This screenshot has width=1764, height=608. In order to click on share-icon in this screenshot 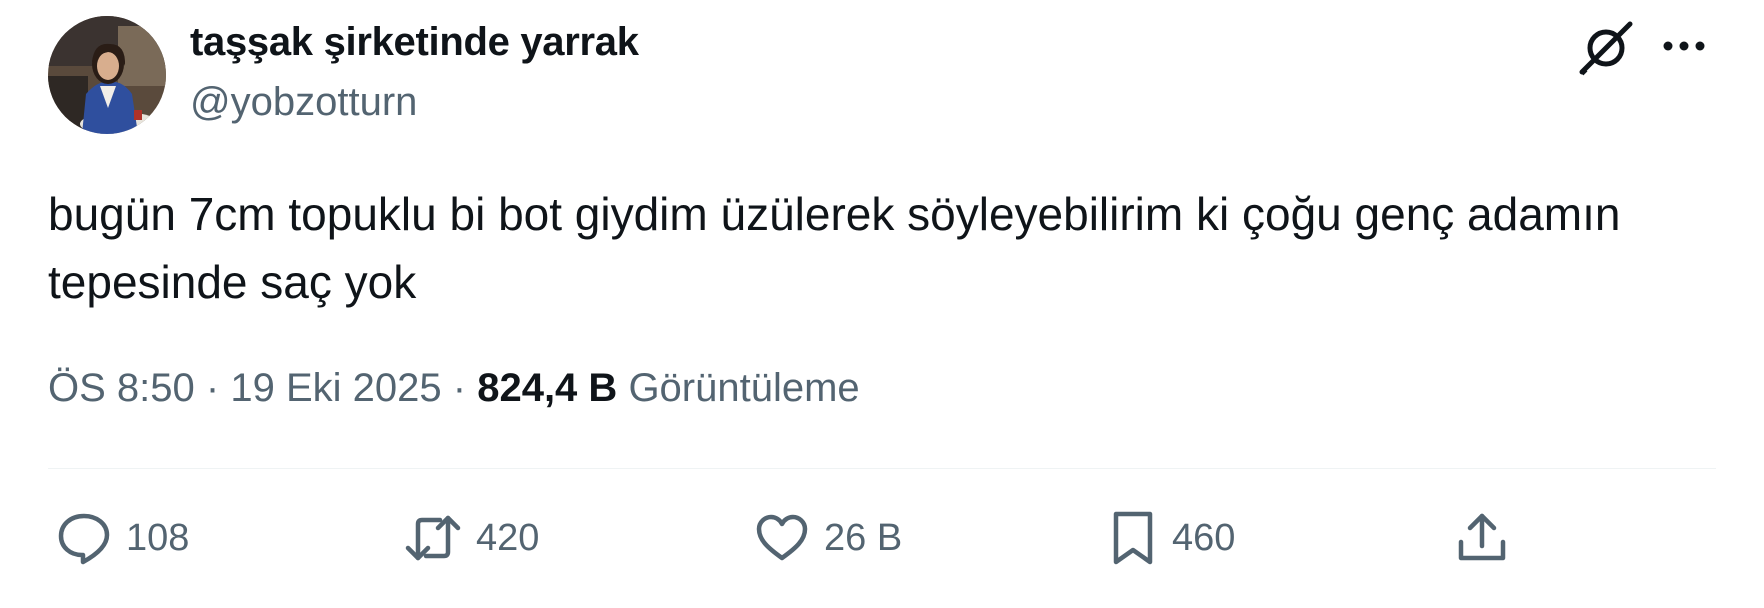, I will do `click(1482, 537)`.